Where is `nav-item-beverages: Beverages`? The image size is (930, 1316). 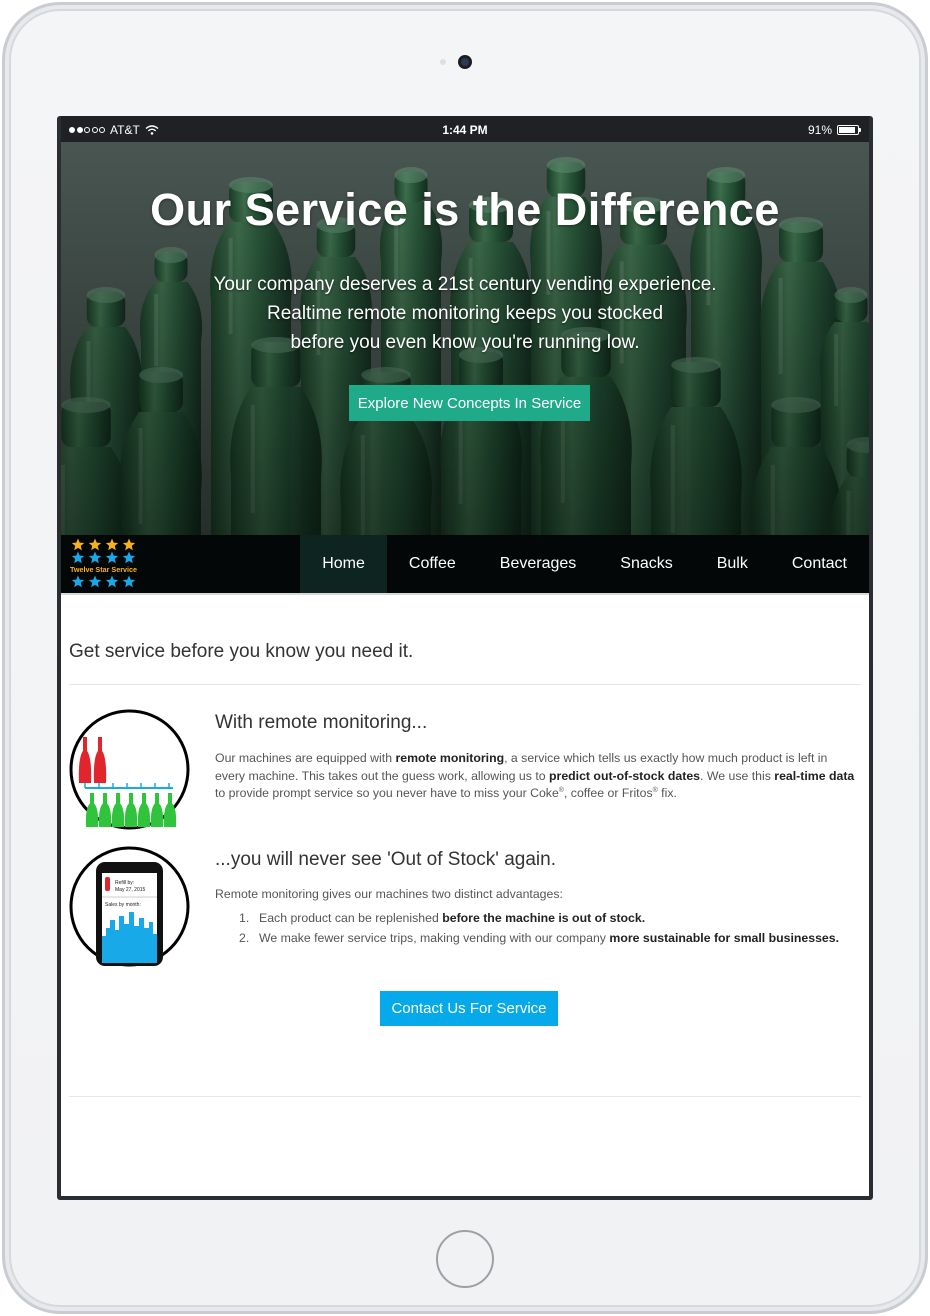
nav-item-beverages: Beverages is located at coordinates (538, 564).